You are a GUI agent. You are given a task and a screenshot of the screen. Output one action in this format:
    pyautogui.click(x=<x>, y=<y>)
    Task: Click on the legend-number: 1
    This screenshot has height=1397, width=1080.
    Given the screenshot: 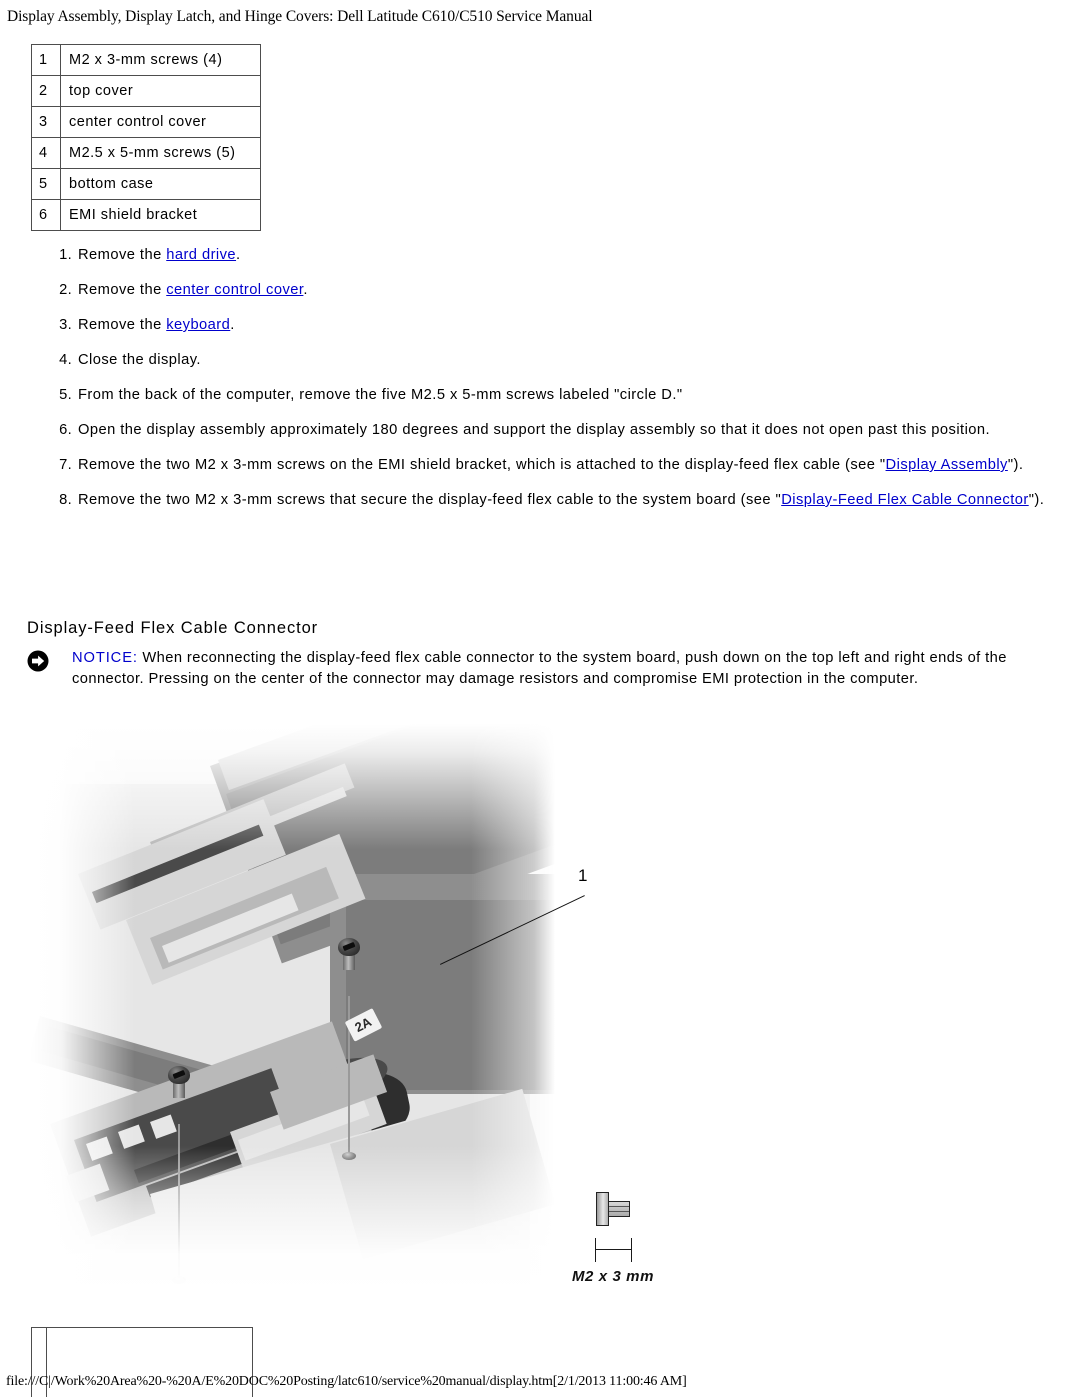 What is the action you would take?
    pyautogui.click(x=46, y=60)
    